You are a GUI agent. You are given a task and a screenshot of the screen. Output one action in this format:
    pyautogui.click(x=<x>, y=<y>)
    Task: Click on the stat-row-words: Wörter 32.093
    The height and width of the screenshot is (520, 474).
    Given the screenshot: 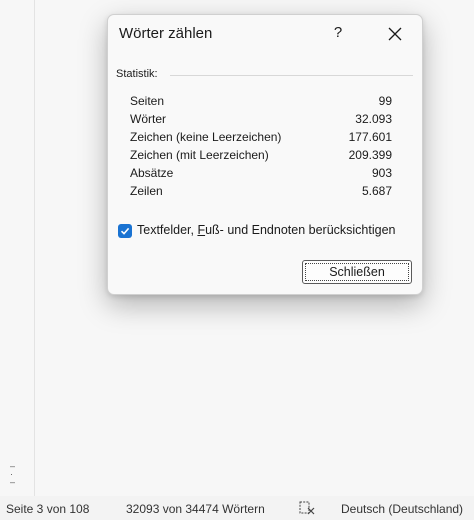 What is the action you would take?
    pyautogui.click(x=261, y=119)
    